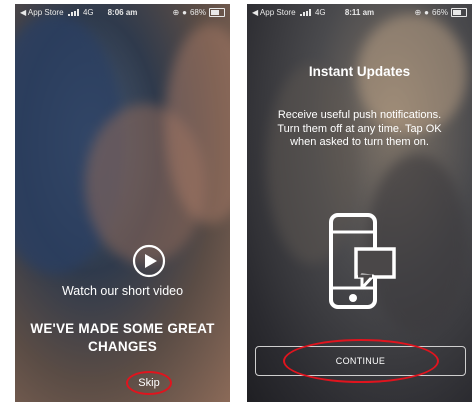  Describe the element at coordinates (149, 261) in the screenshot. I see `play-circle-icon` at that location.